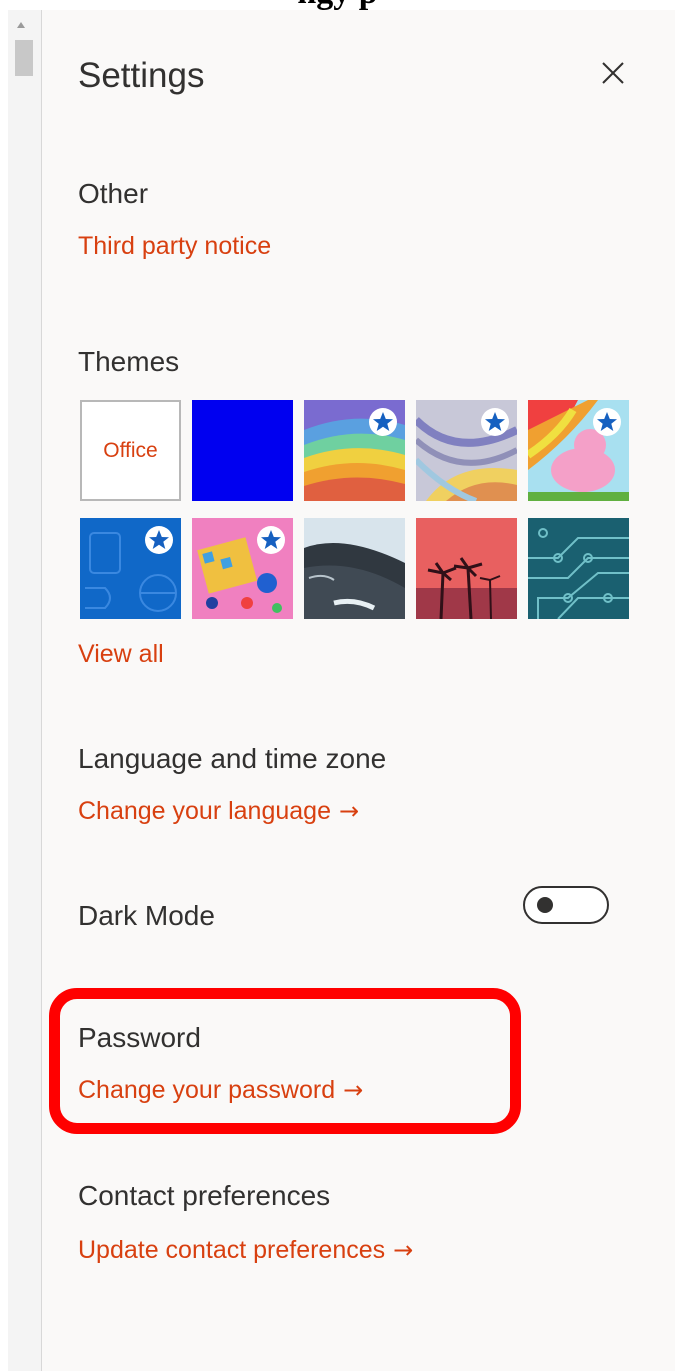  What do you see at coordinates (129, 361) in the screenshot?
I see `themes-heading: Themes` at bounding box center [129, 361].